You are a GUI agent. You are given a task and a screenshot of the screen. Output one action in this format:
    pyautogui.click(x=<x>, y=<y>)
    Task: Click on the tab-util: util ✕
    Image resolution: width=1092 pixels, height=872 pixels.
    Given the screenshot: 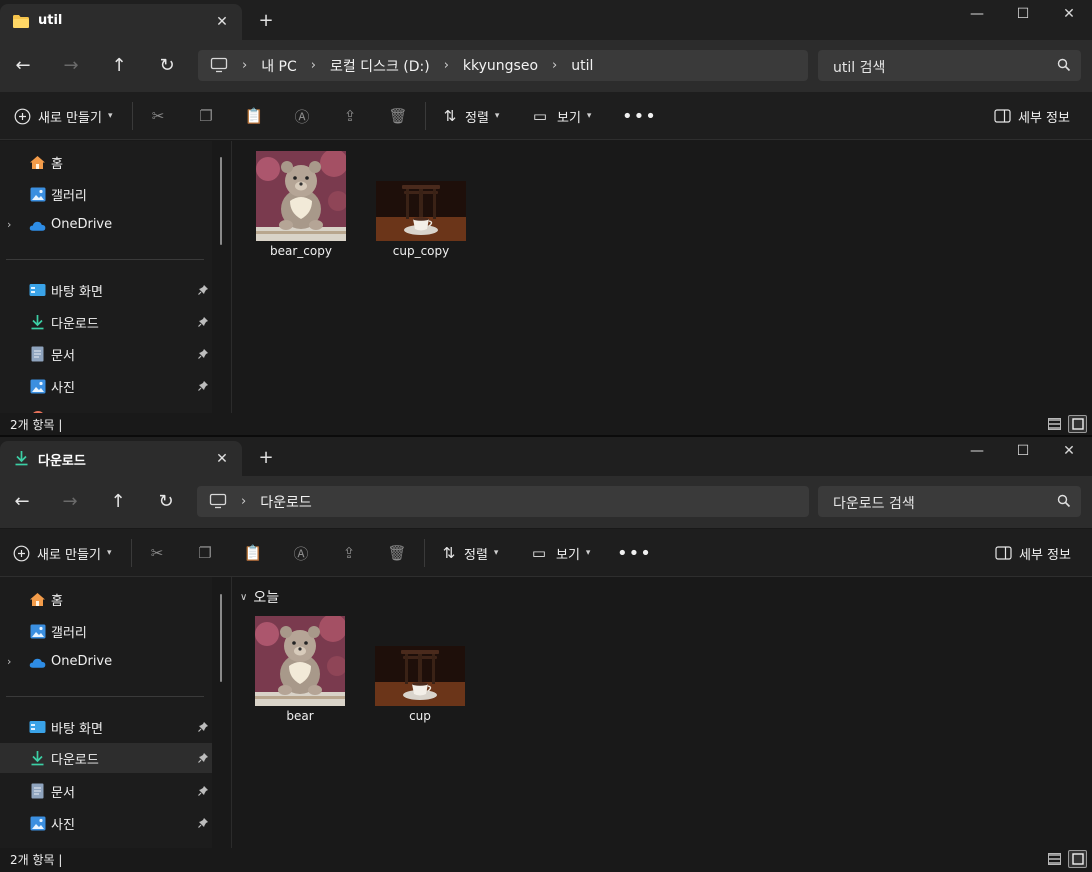 What is the action you would take?
    pyautogui.click(x=121, y=22)
    